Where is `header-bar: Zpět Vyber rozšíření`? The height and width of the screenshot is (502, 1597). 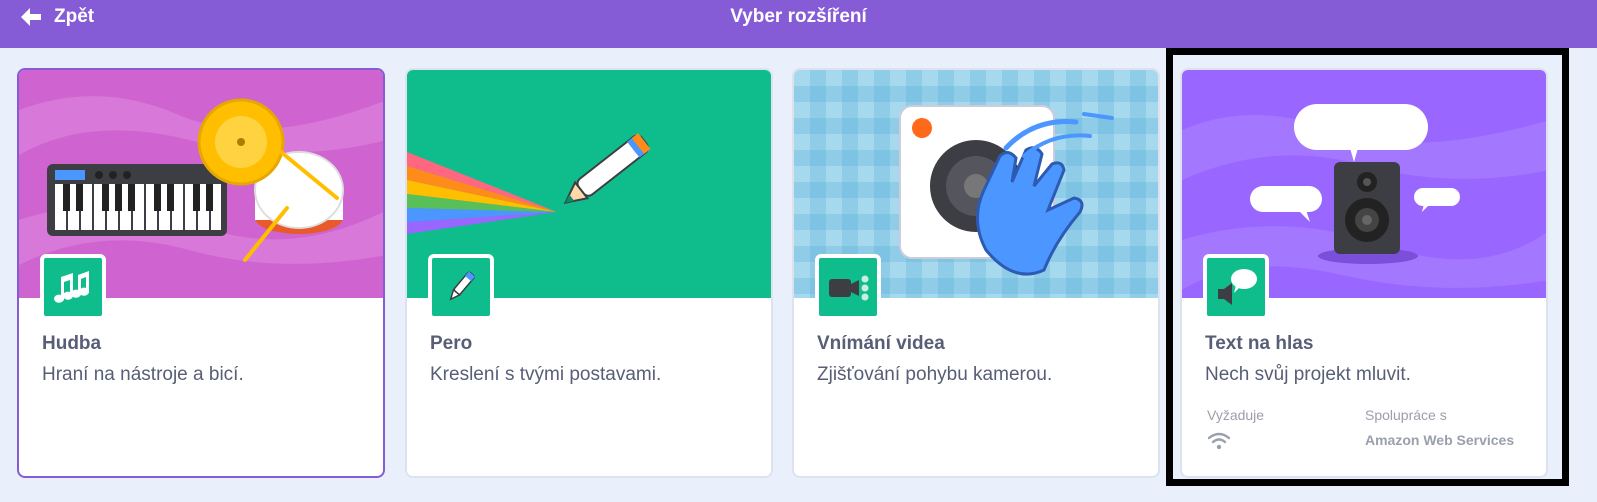 header-bar: Zpět Vyber rozšíření is located at coordinates (798, 24).